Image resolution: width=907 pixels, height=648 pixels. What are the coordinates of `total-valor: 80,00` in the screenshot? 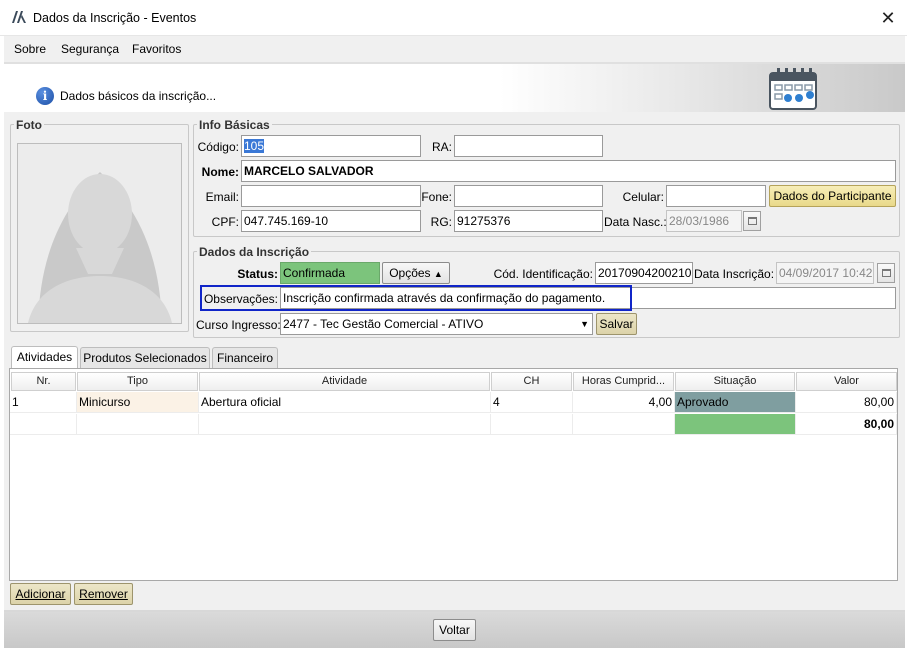 It's located at (846, 424).